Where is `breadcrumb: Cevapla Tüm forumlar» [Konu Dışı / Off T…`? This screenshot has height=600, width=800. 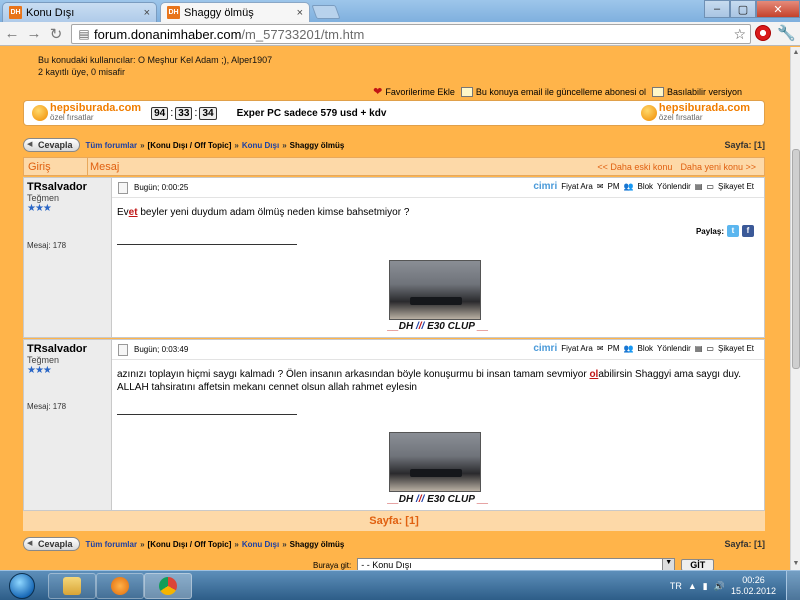 breadcrumb: Cevapla Tüm forumlar» [Konu Dışı / Off T… is located at coordinates (394, 145).